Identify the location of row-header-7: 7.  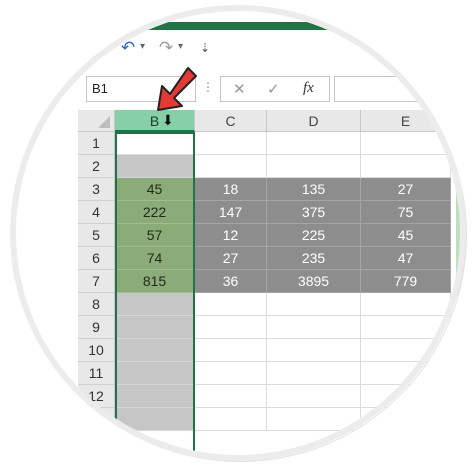
(96, 281).